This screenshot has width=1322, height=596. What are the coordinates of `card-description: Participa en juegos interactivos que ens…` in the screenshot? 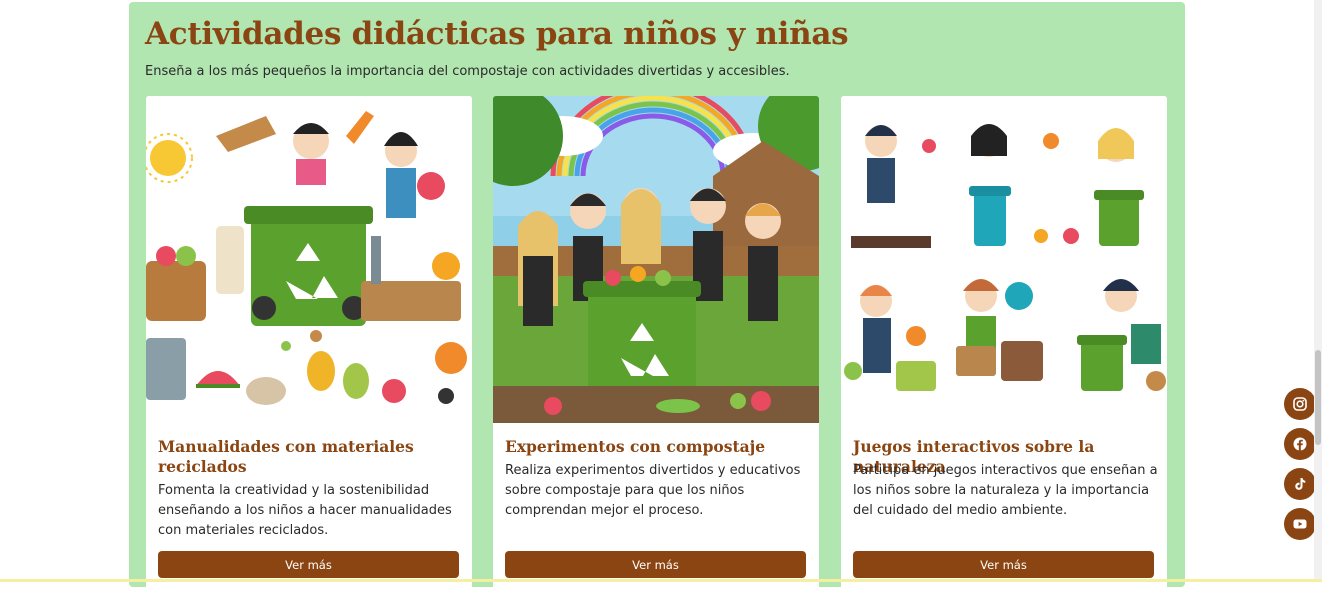 It's located at (1005, 490).